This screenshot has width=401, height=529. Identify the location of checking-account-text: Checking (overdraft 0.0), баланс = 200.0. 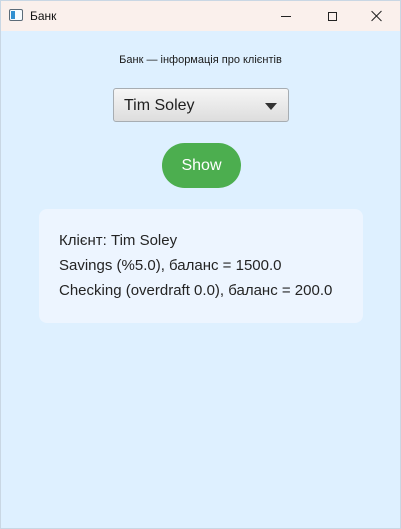
(196, 290).